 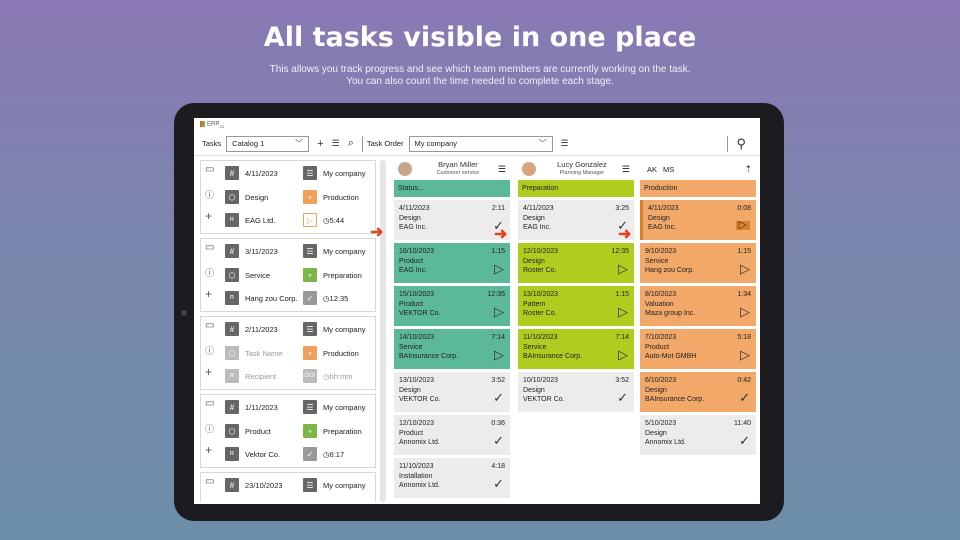 What do you see at coordinates (344, 251) in the screenshot?
I see `task-company: My company` at bounding box center [344, 251].